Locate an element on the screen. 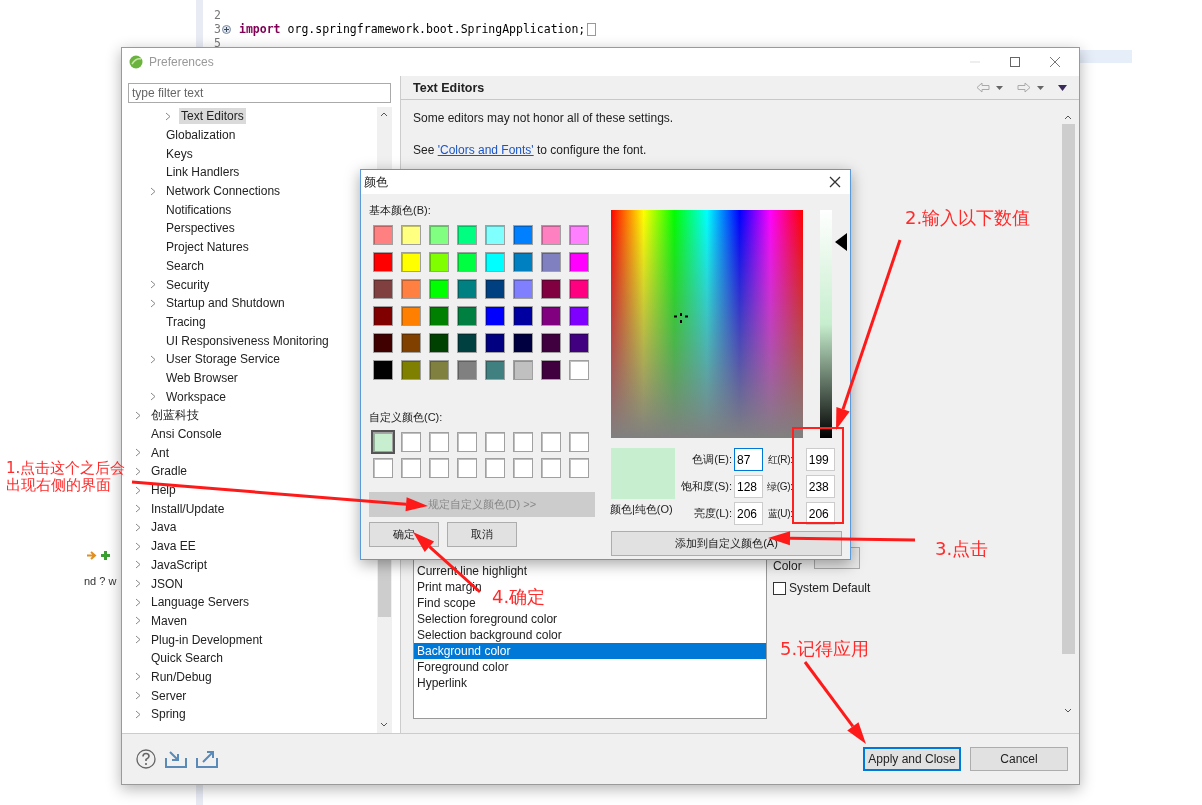 The width and height of the screenshot is (1202, 805). list-item: Foreground color is located at coordinates (463, 667).